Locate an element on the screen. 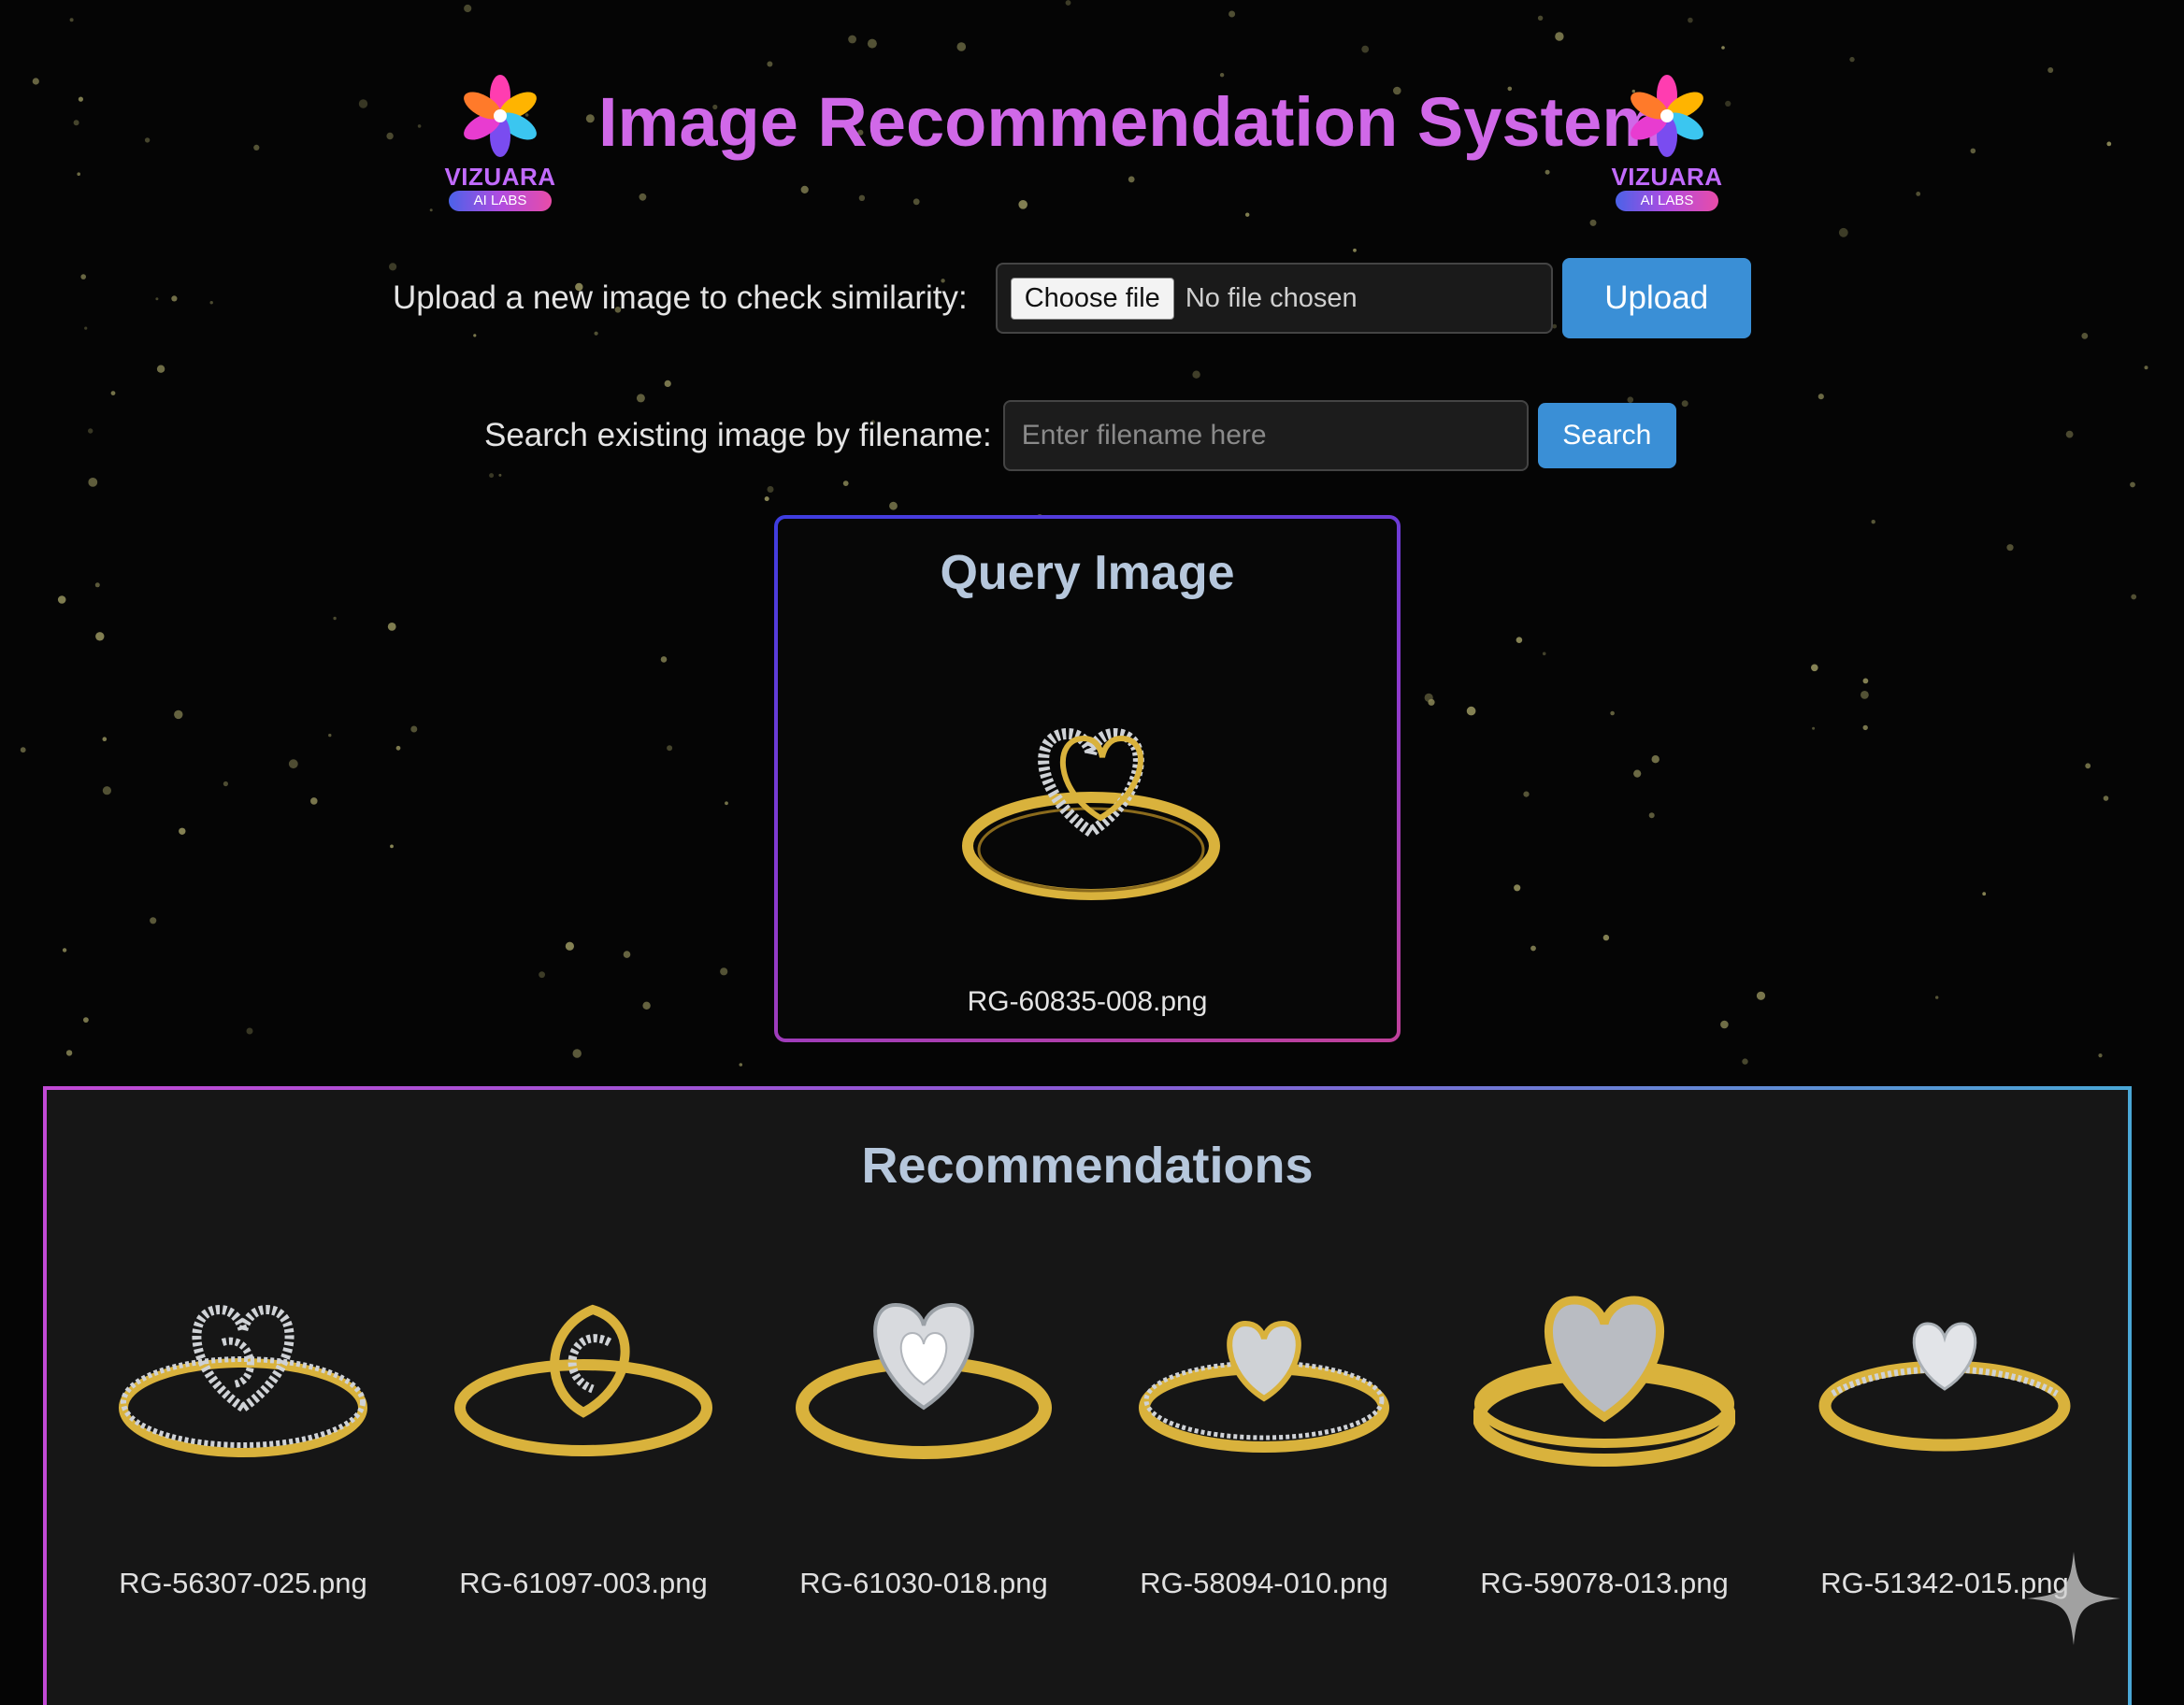 This screenshot has height=1705, width=2184. recommendation-item: RG-51342-015.png is located at coordinates (1944, 1442).